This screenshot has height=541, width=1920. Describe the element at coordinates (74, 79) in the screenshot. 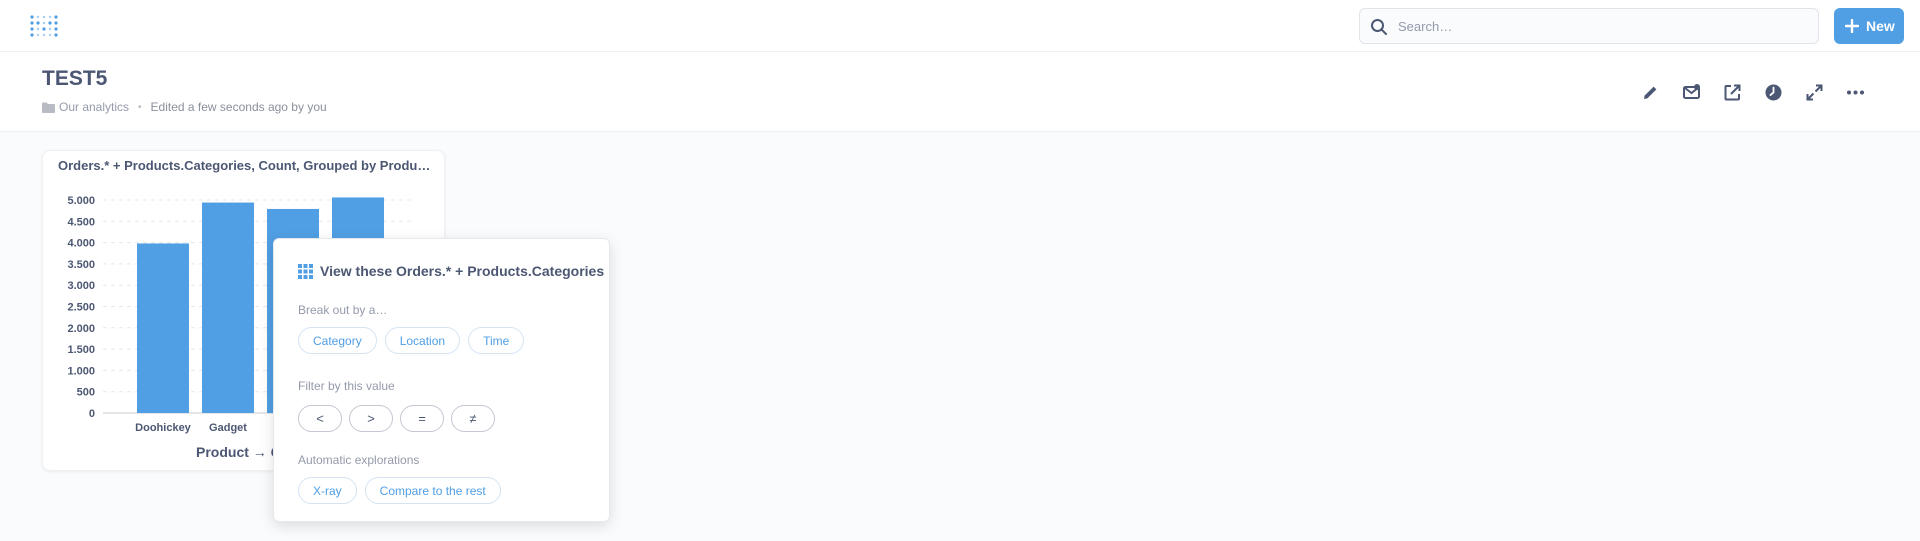

I see `dashboard-title: TEST5` at that location.